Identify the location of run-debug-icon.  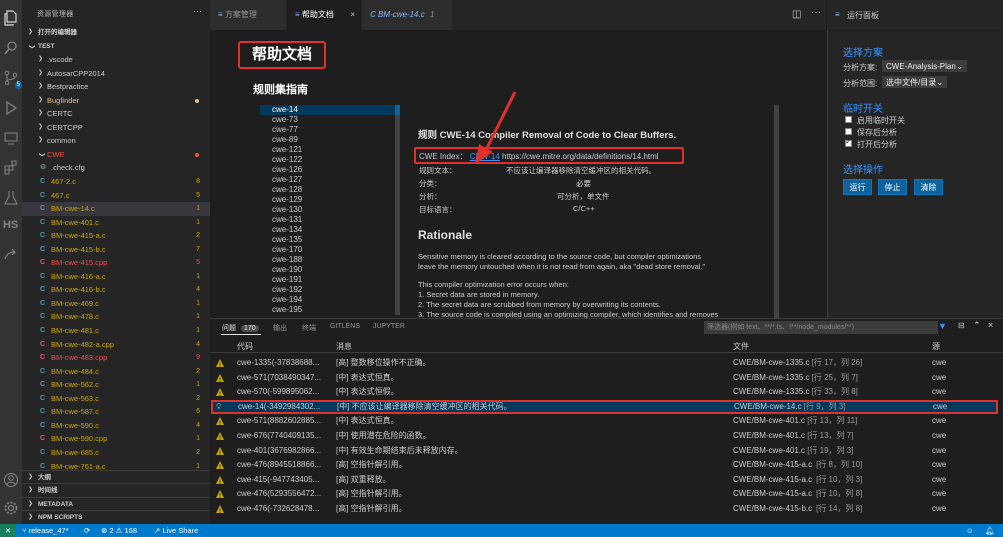
(11, 108).